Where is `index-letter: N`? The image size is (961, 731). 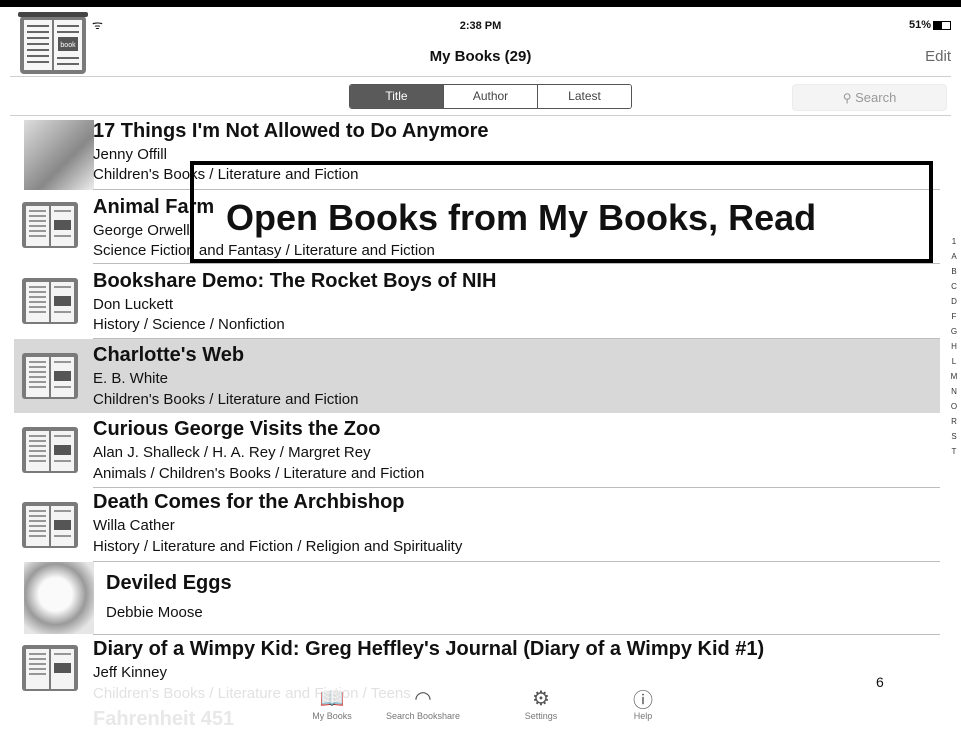
index-letter: N is located at coordinates (954, 394).